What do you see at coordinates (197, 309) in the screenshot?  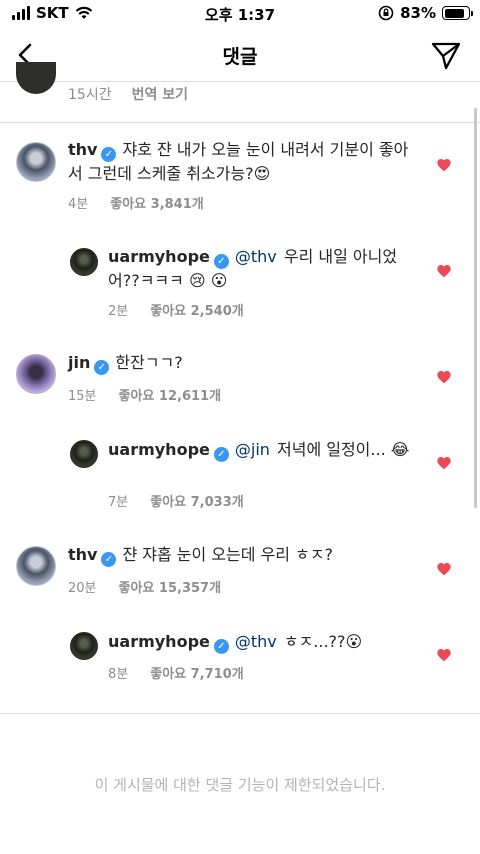 I see `likes-count: 좋아요 2,540개` at bounding box center [197, 309].